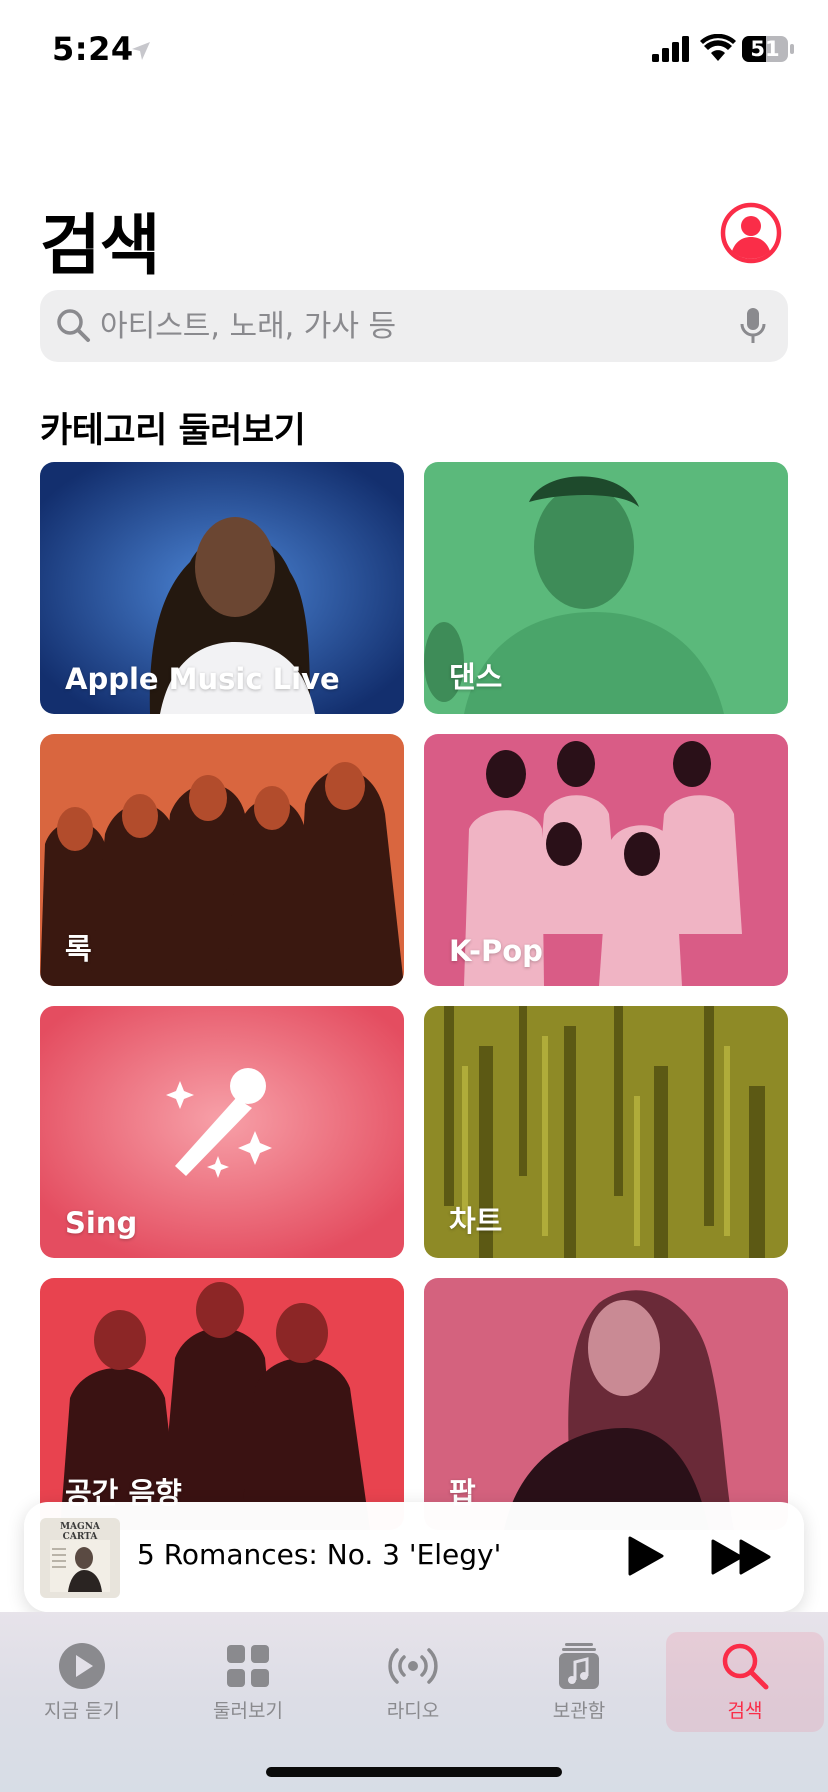 This screenshot has height=1792, width=828. What do you see at coordinates (222, 588) in the screenshot?
I see `category-tile-apple-music-live: Apple Music Live` at bounding box center [222, 588].